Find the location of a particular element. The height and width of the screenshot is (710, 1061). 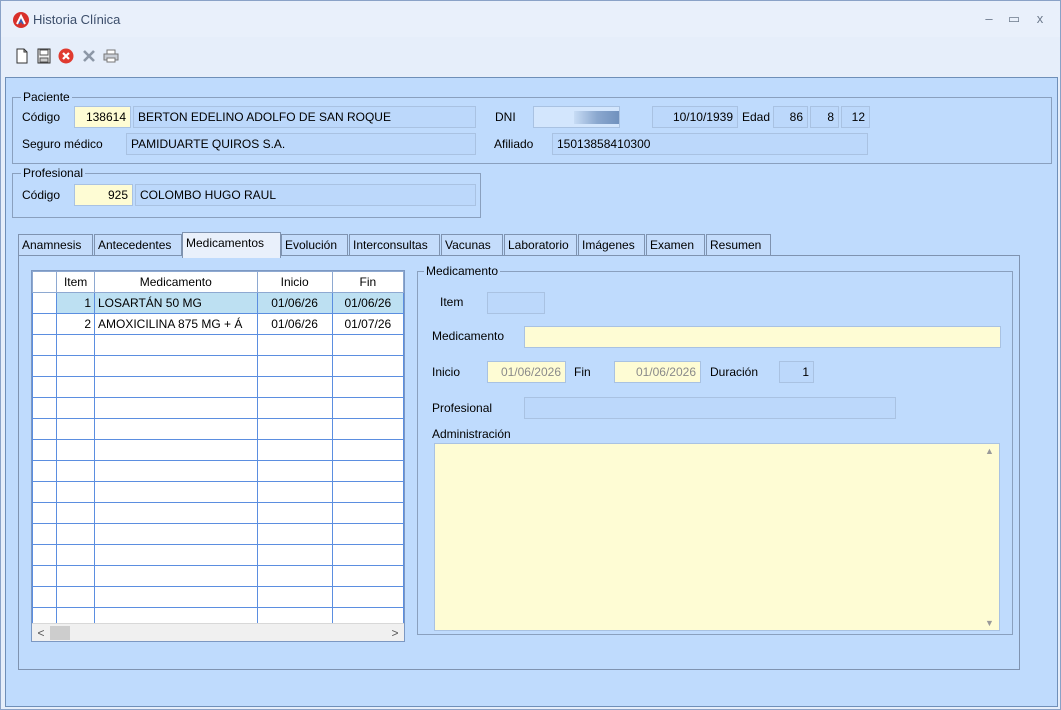

cell-medicamento: LOSARTÁN 50 MG is located at coordinates (176, 303).